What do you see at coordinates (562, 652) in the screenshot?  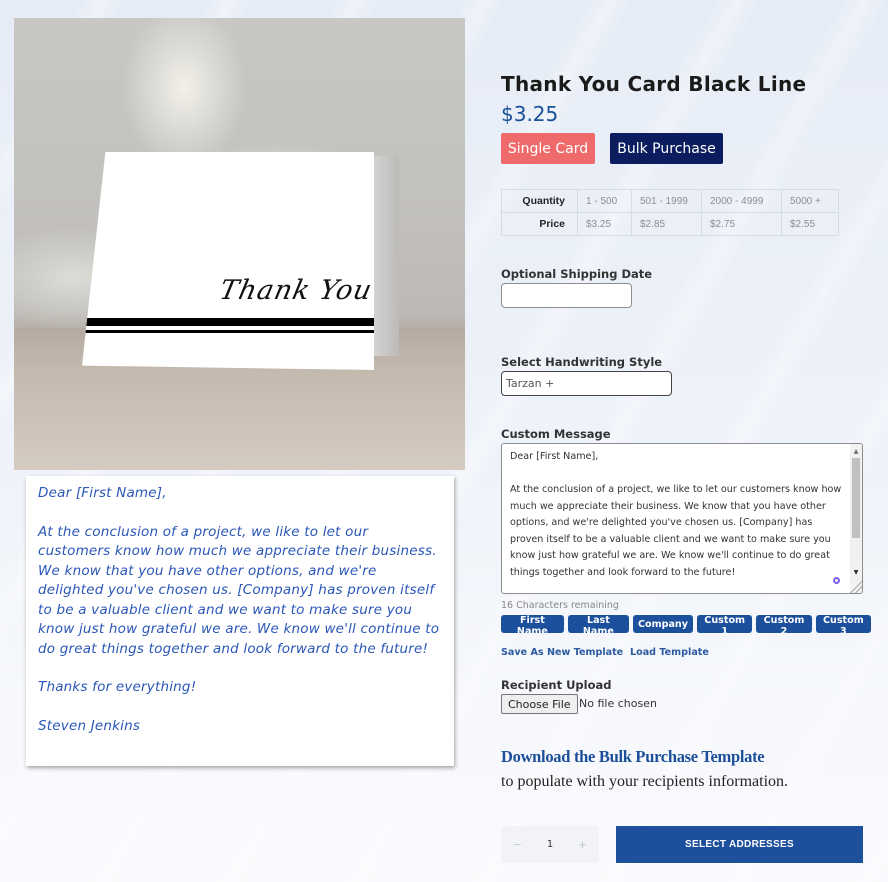 I see `save-template-link: Save As New Template` at bounding box center [562, 652].